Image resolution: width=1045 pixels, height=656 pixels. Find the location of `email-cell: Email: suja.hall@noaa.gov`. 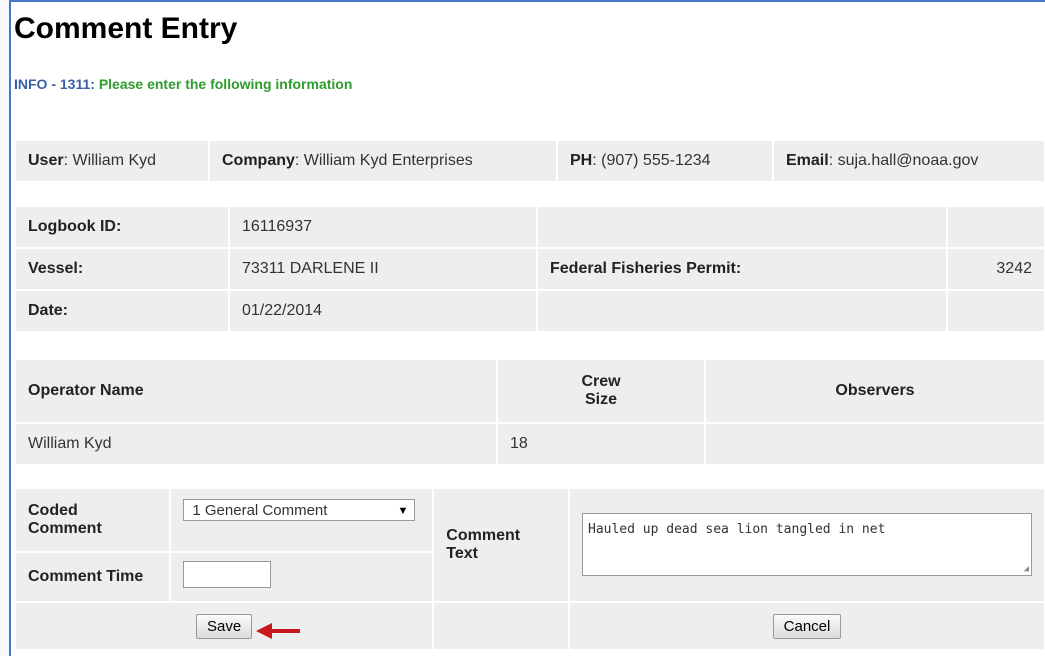

email-cell: Email: suja.hall@noaa.gov is located at coordinates (909, 161).